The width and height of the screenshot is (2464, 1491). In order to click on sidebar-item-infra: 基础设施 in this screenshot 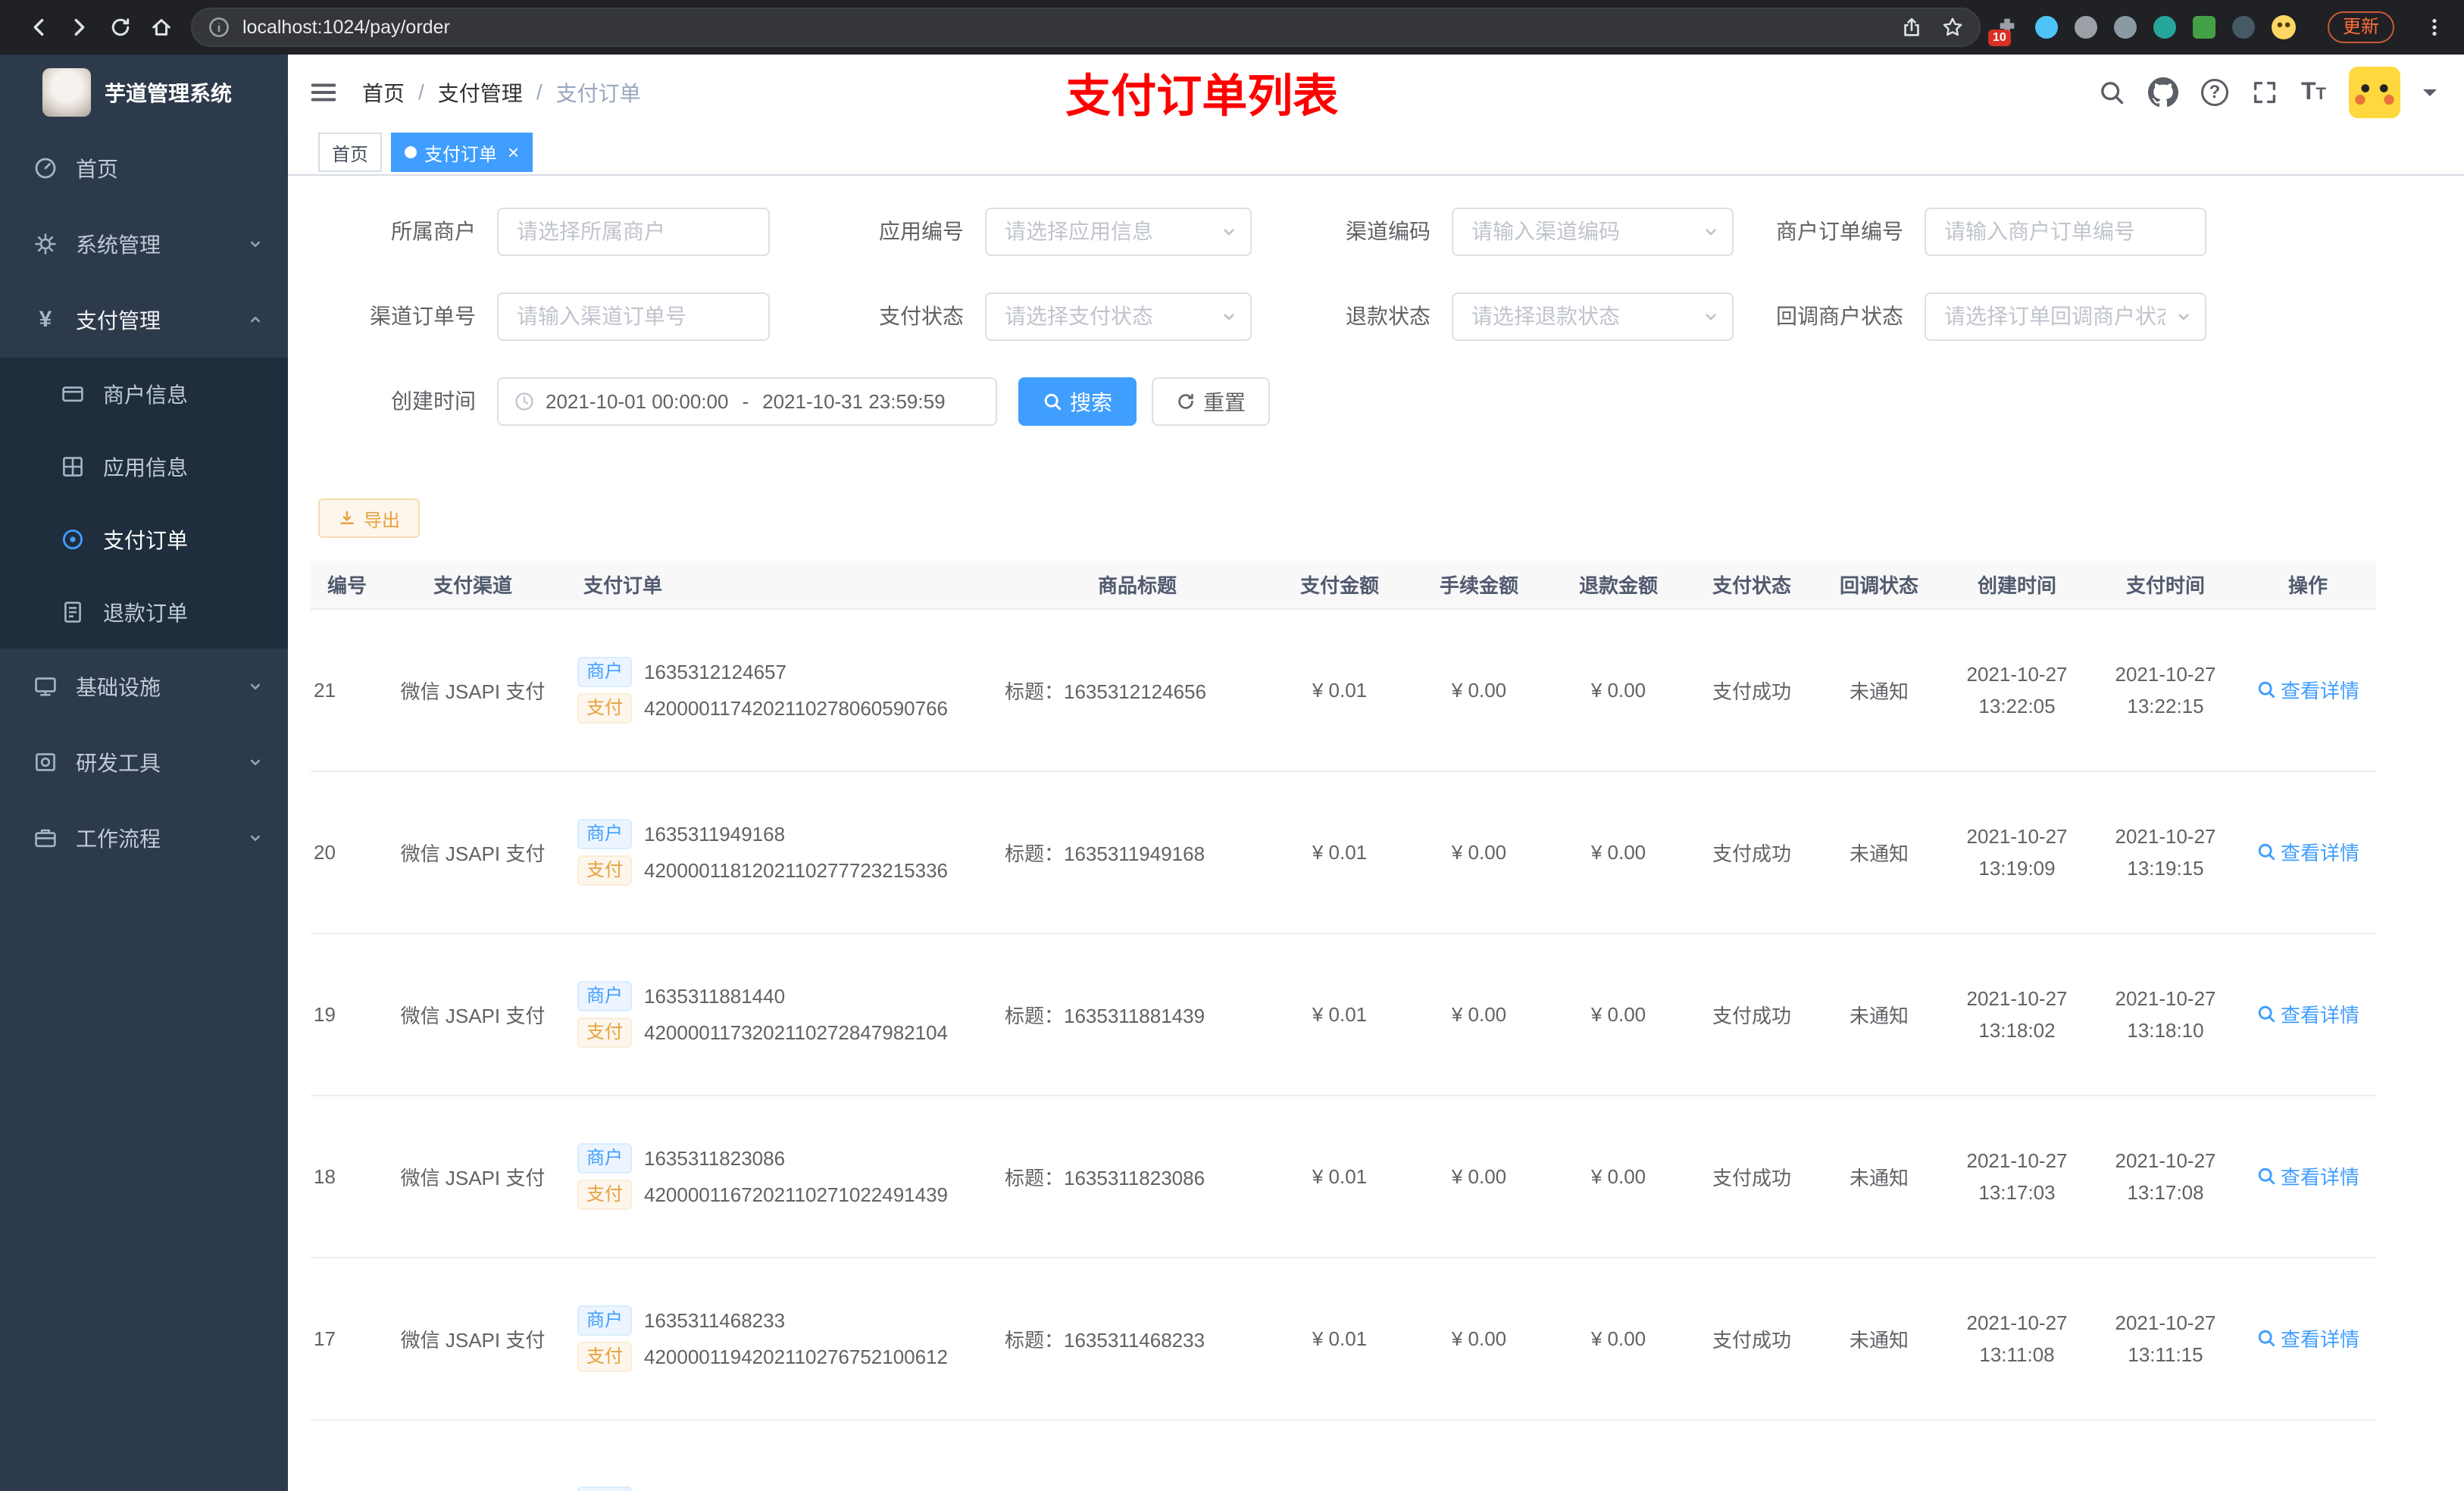, I will do `click(144, 686)`.